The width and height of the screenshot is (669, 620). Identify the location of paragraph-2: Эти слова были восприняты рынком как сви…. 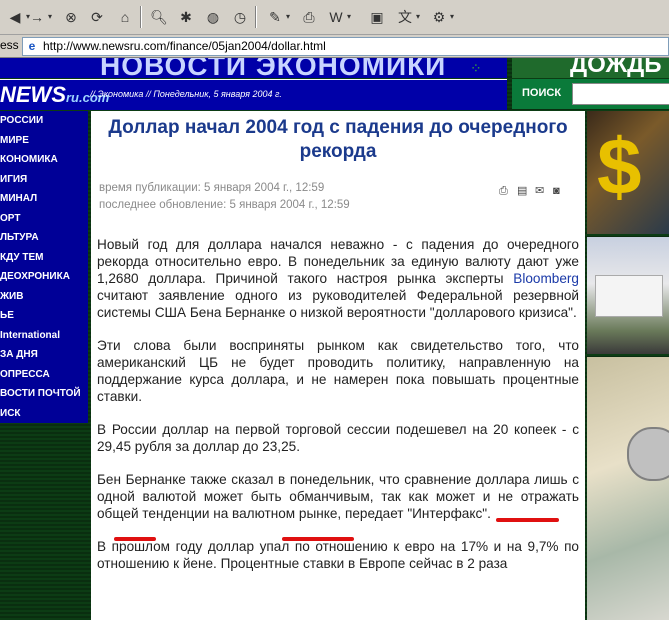
(338, 371).